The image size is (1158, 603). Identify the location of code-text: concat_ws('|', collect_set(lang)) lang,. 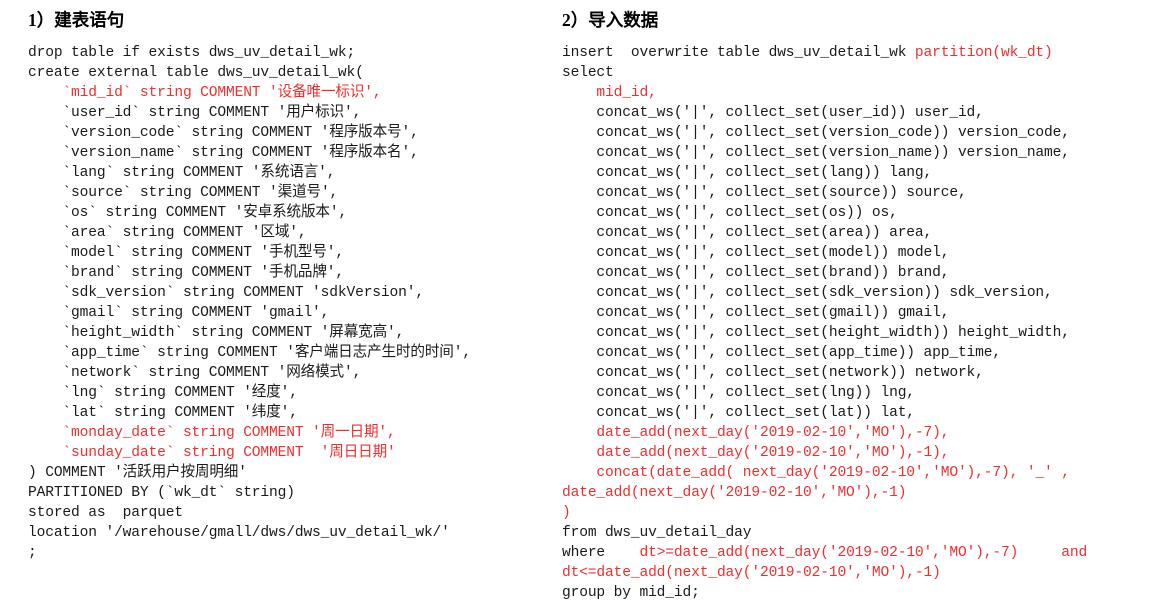
(747, 173).